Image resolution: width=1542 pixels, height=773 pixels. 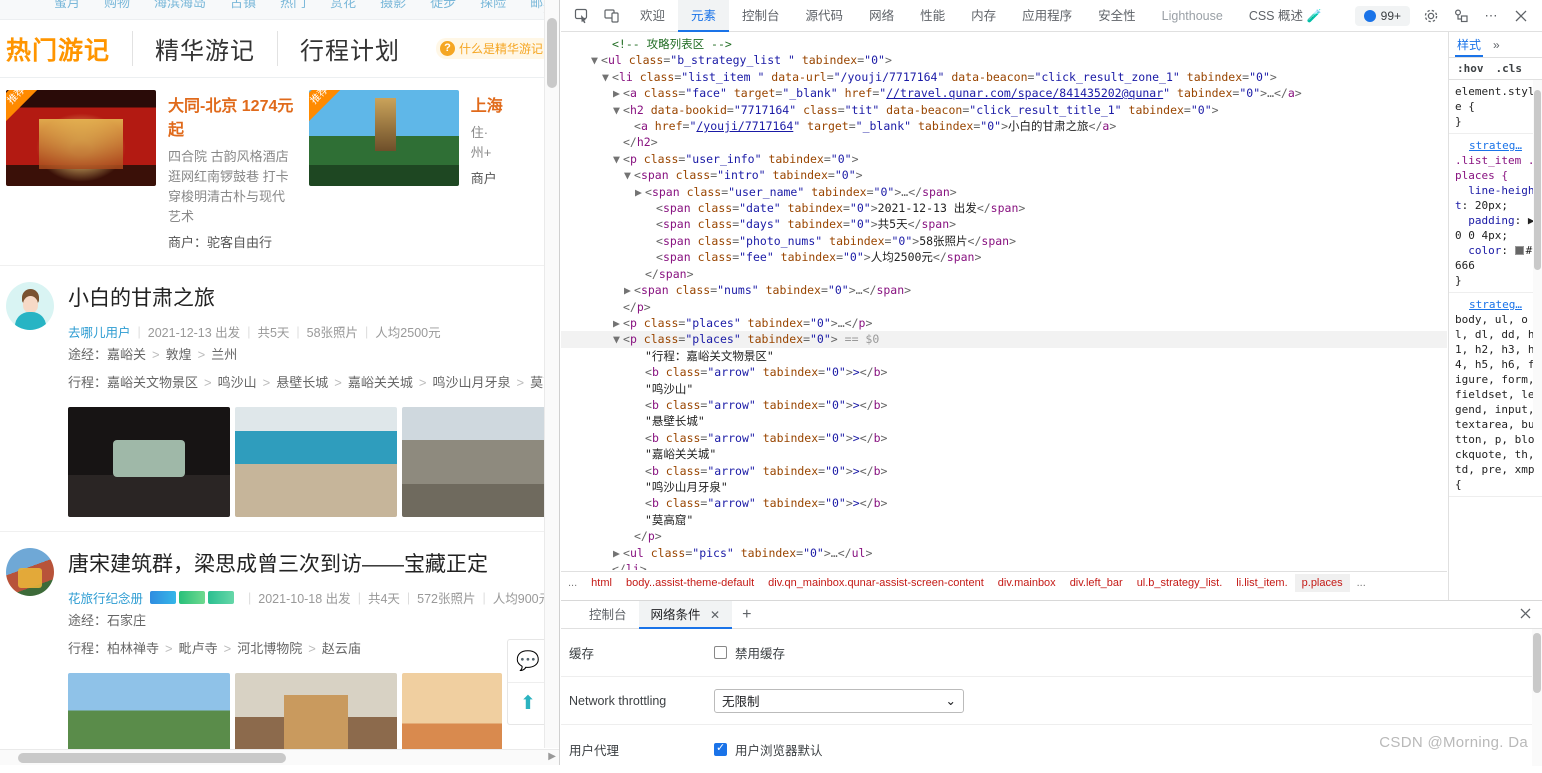 I want to click on plan-place: 柏林禅寺, so click(x=133, y=648).